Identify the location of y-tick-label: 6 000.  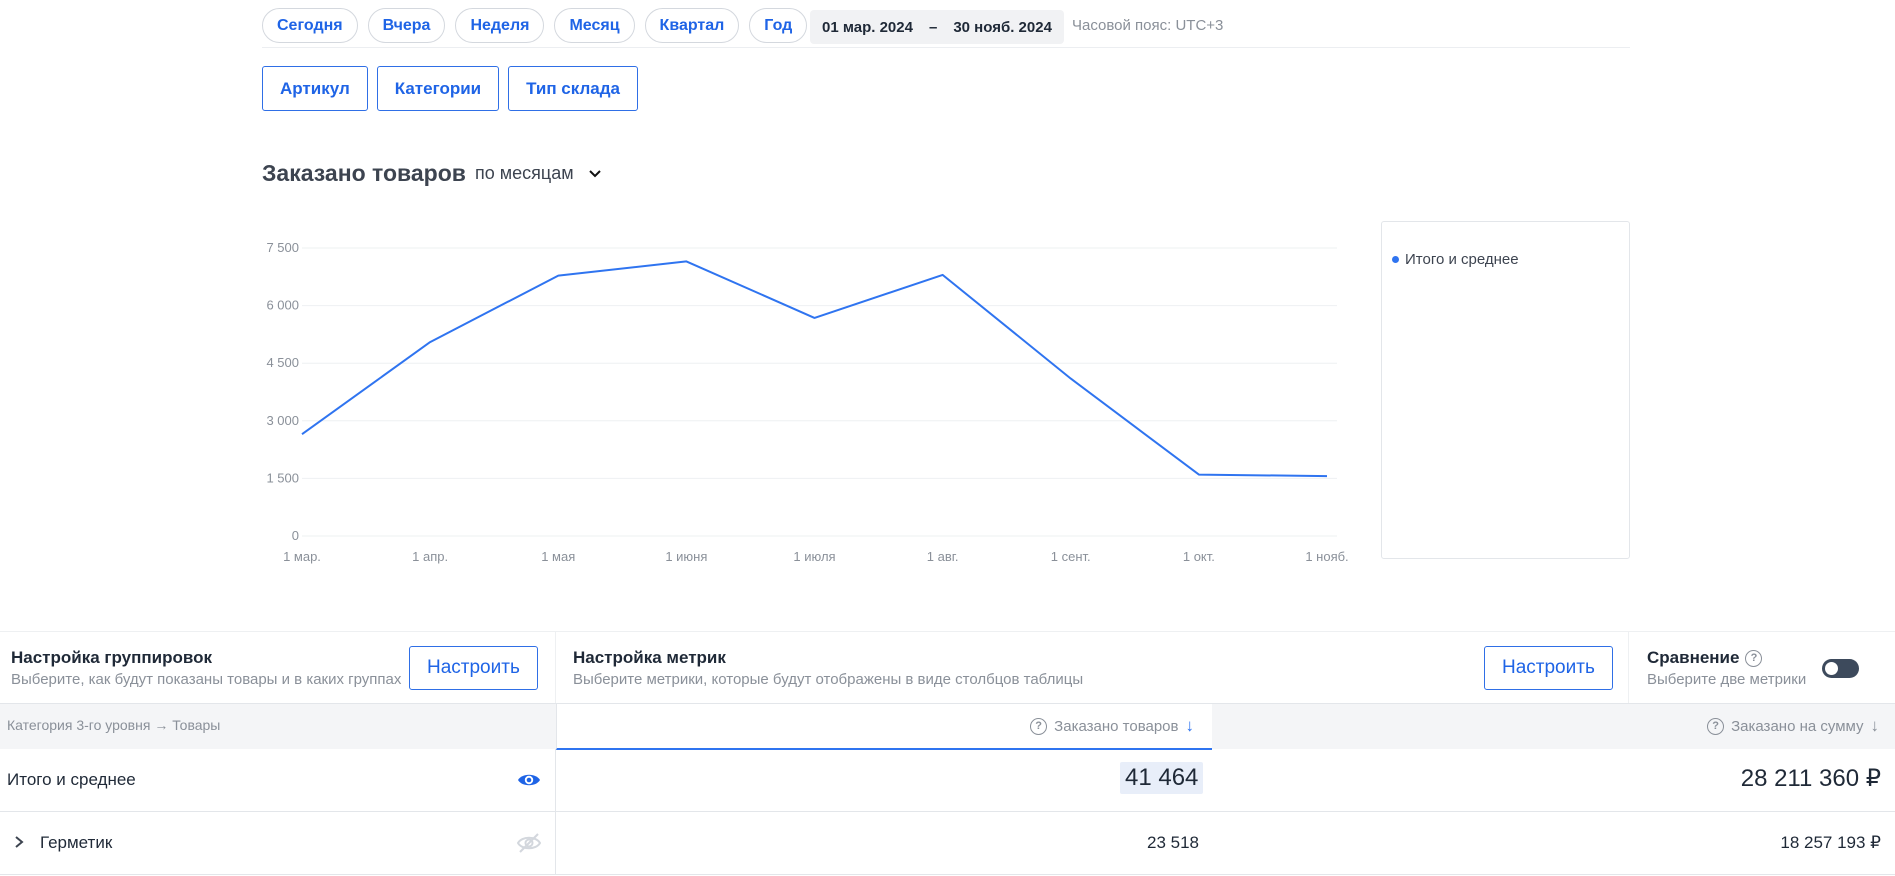
(282, 305).